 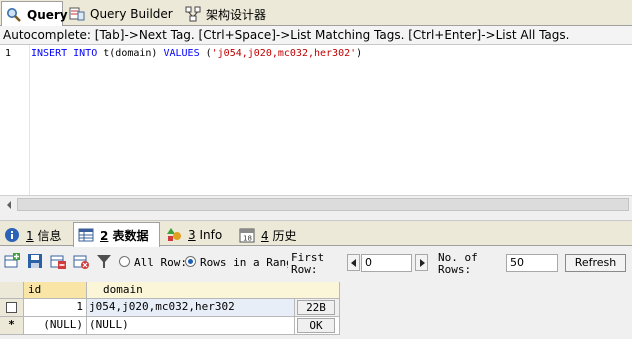 I want to click on tab-query: Query, so click(x=34, y=14).